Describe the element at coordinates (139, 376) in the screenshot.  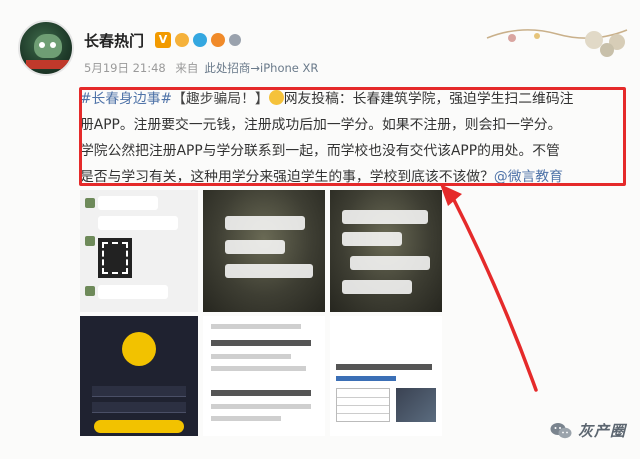
I see `app-screenshot` at that location.